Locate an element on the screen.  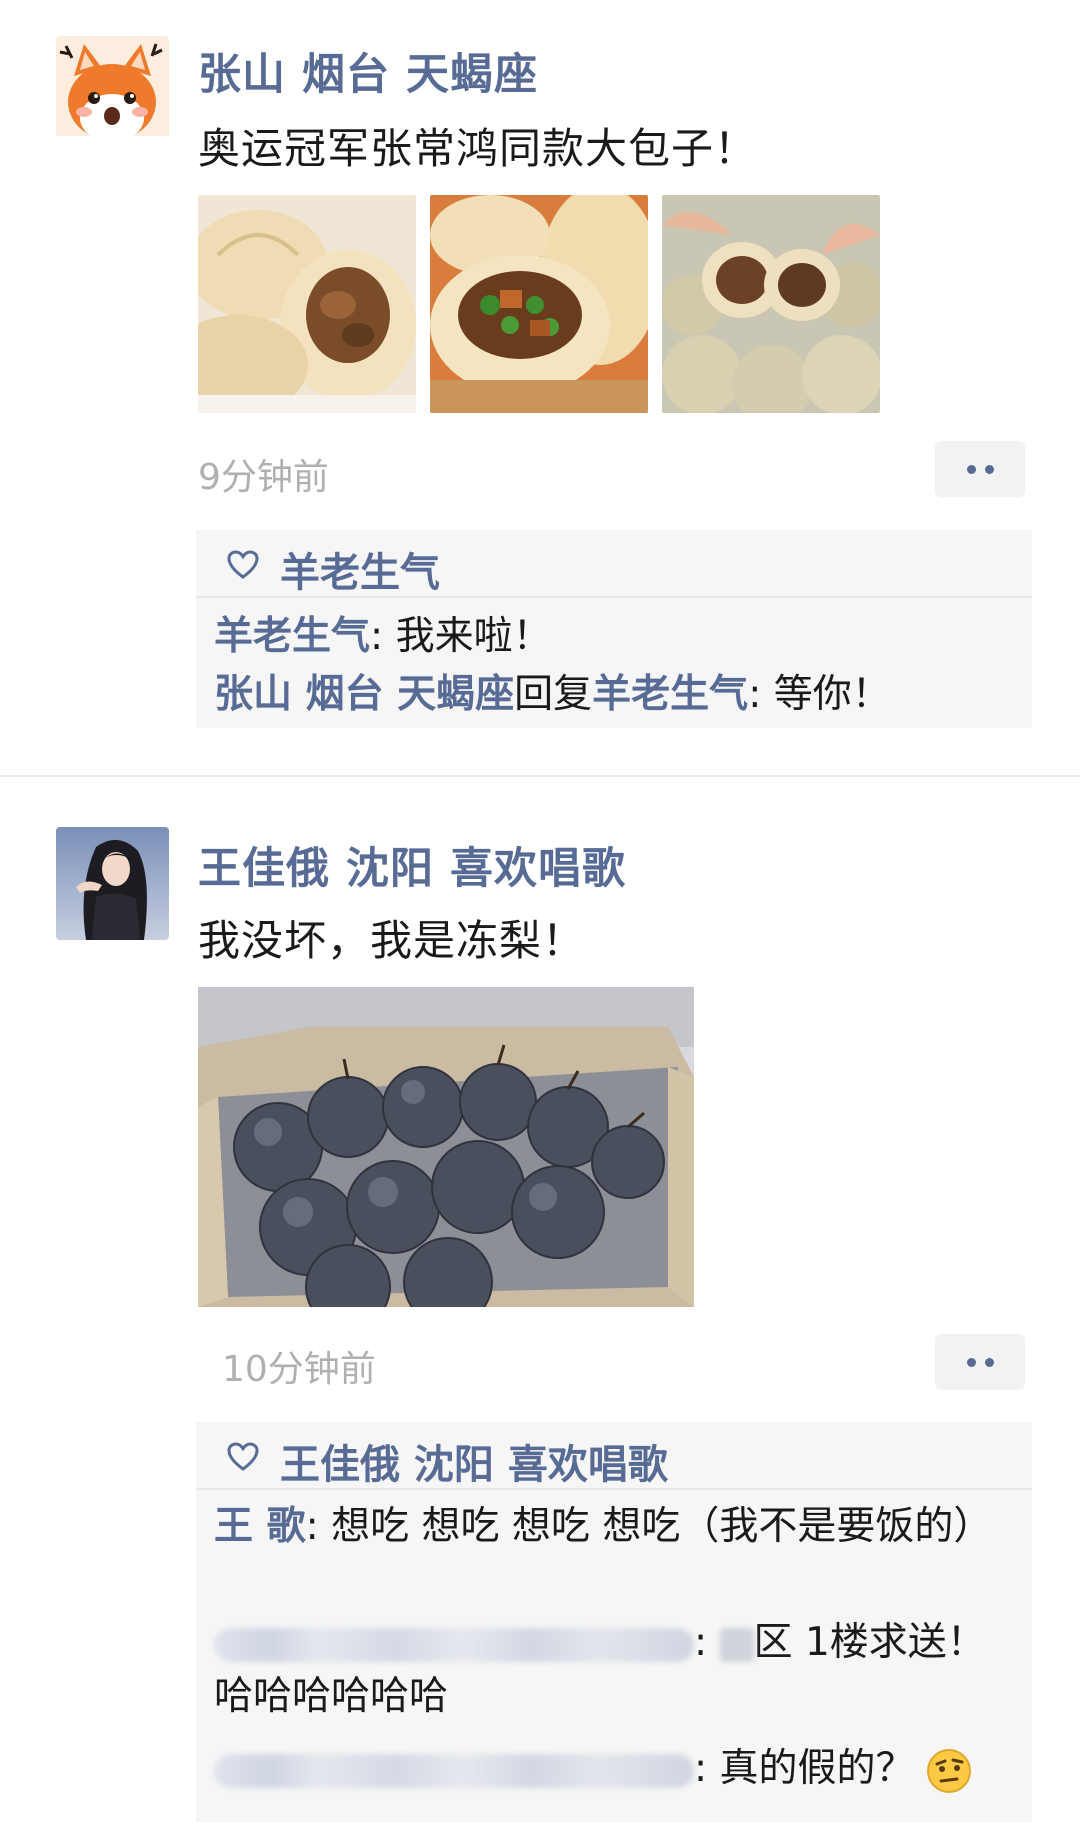
post-time: 9分钟前 is located at coordinates (263, 477).